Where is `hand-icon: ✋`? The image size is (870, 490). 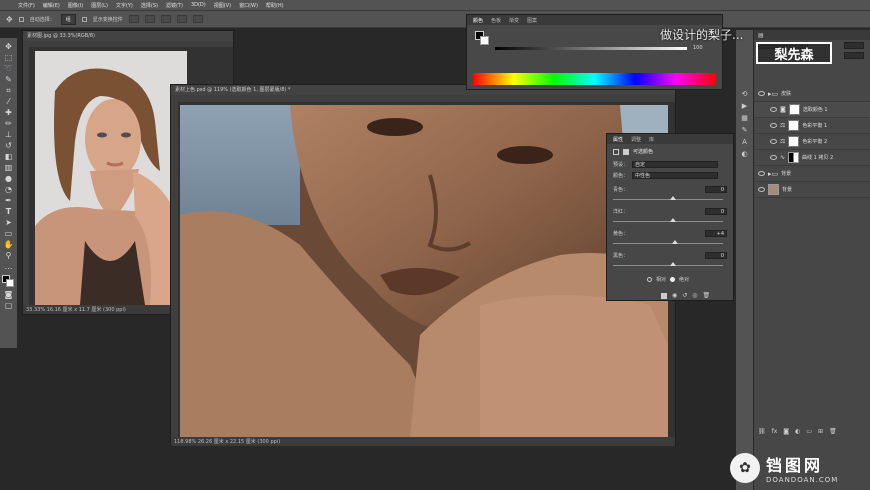
hand-icon: ✋ is located at coordinates (8, 244).